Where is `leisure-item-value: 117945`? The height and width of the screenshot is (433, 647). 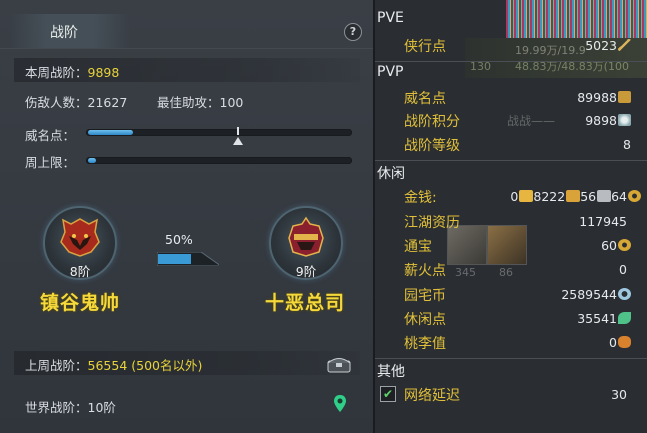 leisure-item-value: 117945 is located at coordinates (603, 221).